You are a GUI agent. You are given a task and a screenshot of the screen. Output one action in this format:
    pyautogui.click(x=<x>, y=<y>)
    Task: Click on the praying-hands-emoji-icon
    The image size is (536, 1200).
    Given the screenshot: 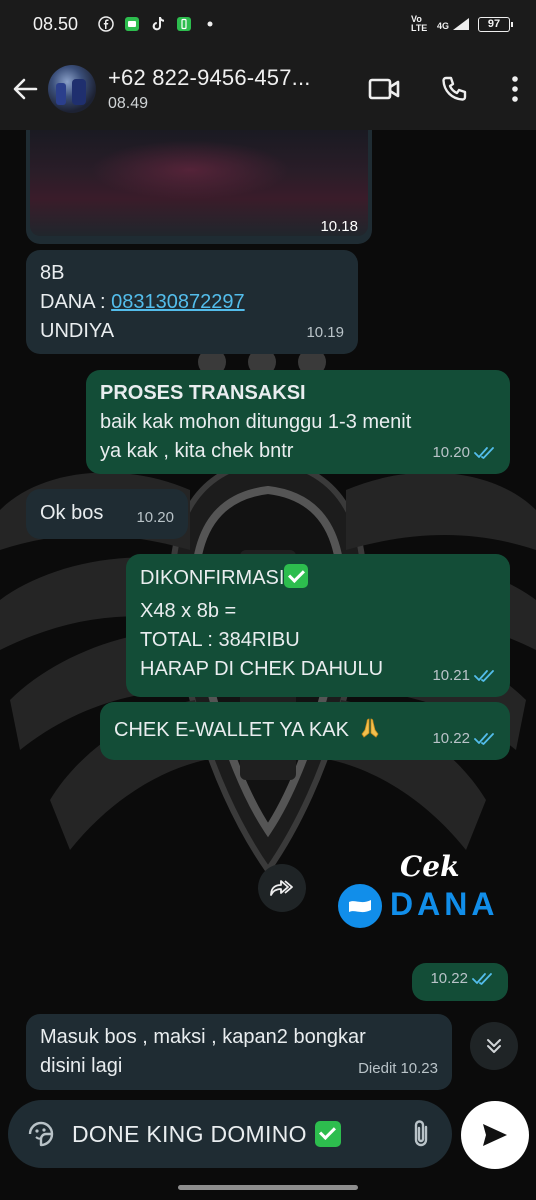 What is the action you would take?
    pyautogui.click(x=370, y=732)
    